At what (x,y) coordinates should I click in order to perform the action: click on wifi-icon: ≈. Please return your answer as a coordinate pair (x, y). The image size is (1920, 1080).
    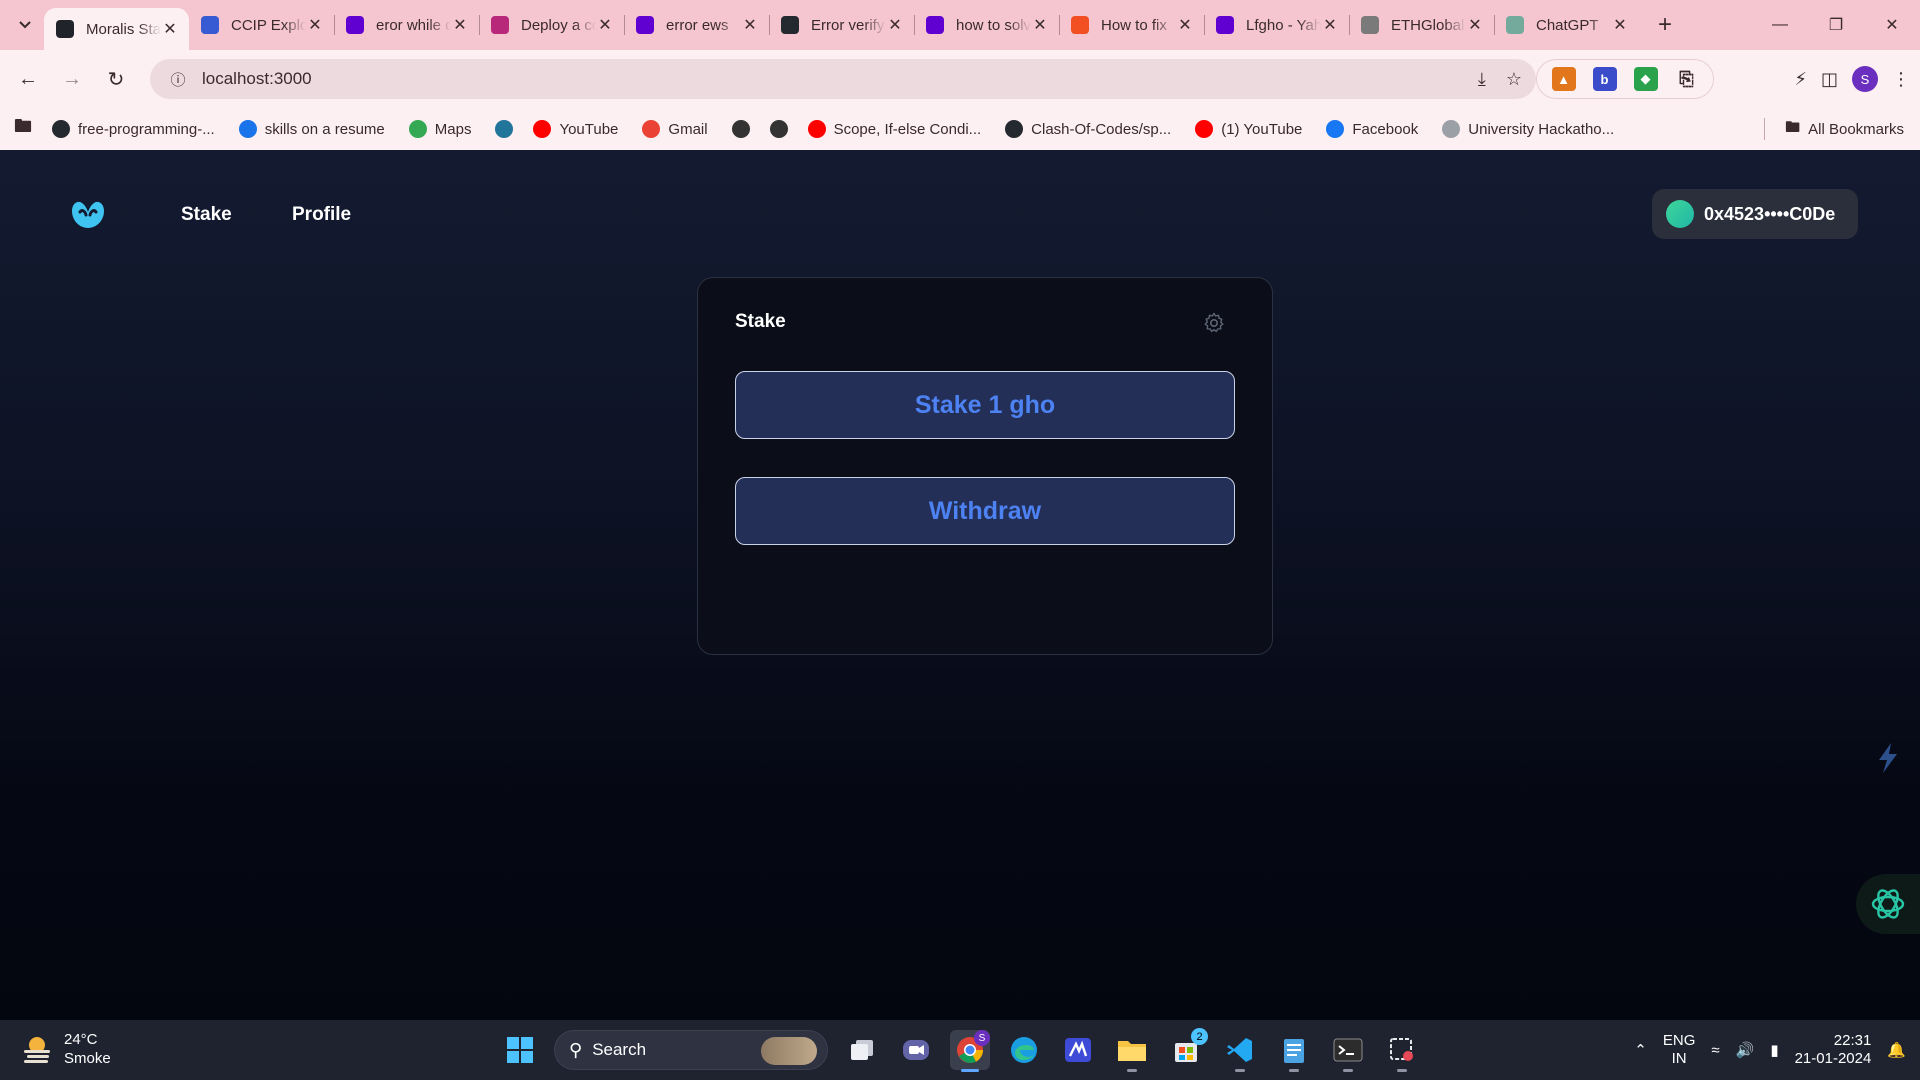
    Looking at the image, I should click on (1715, 1050).